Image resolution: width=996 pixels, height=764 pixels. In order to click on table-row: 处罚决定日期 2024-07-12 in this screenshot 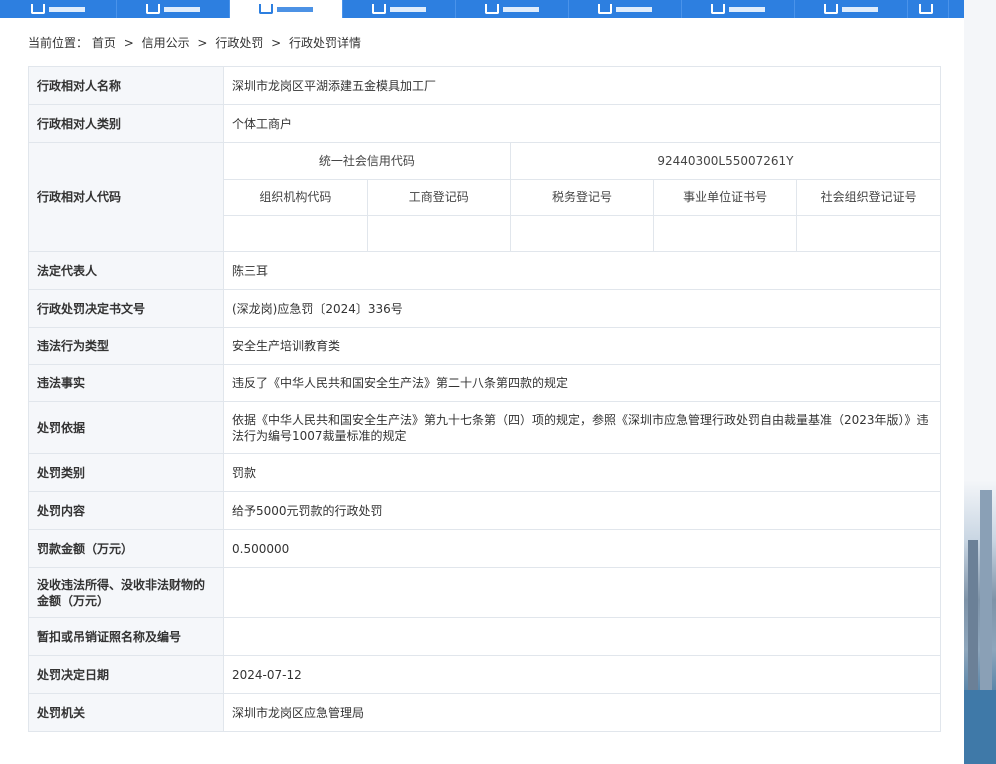, I will do `click(484, 674)`.